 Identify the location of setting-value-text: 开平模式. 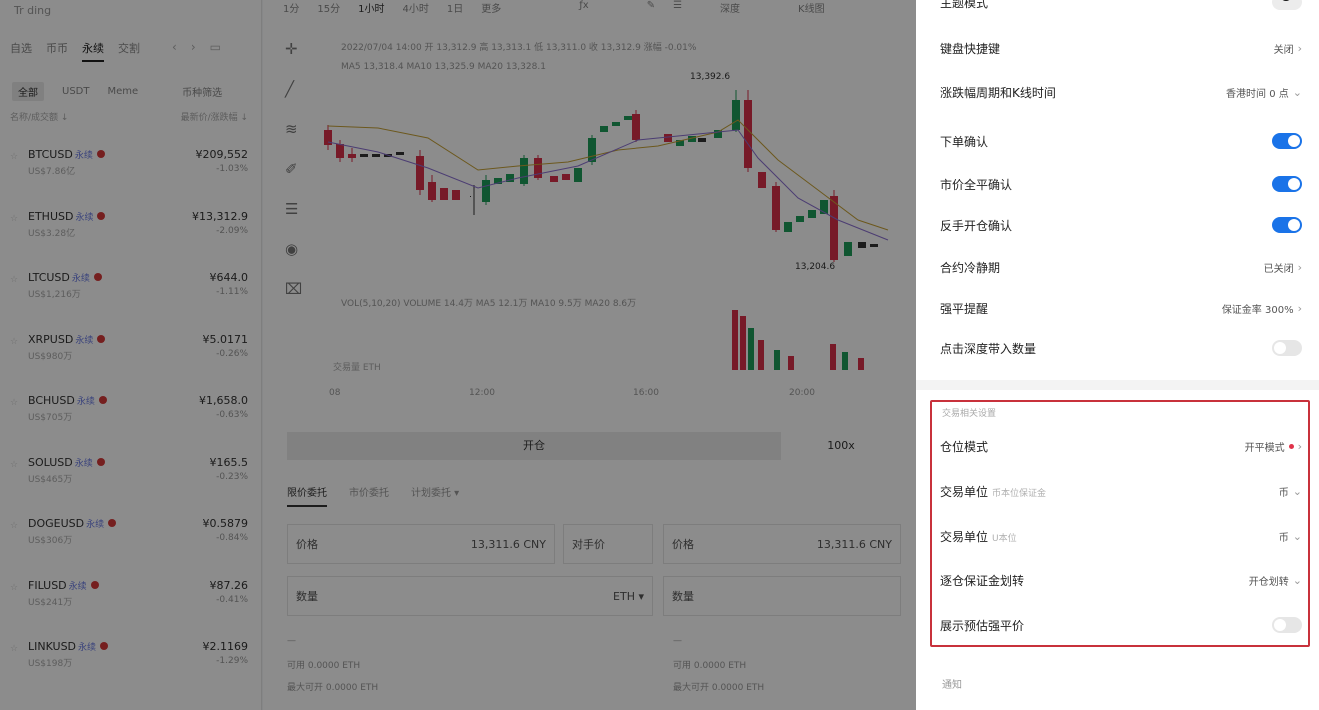
(1264, 448).